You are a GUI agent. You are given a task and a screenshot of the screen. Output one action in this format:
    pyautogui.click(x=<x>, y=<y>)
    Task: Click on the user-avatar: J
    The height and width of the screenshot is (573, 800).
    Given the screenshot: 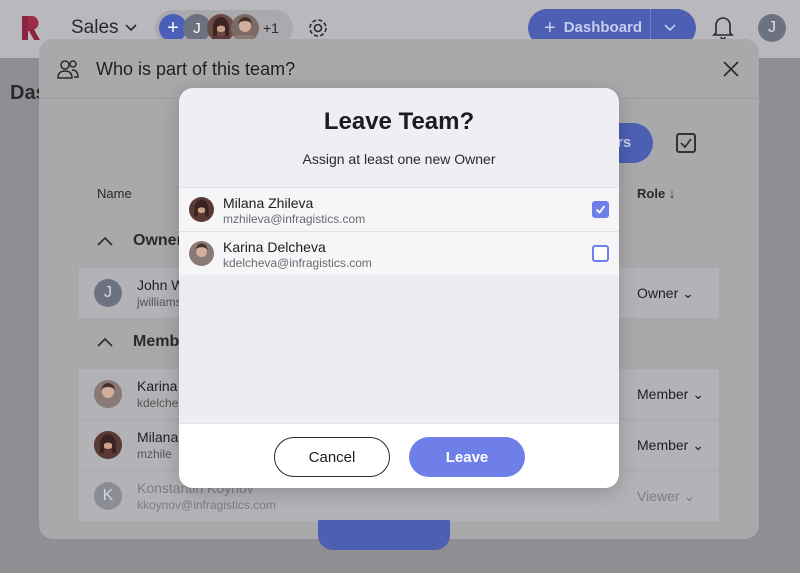 What is the action you would take?
    pyautogui.click(x=772, y=28)
    